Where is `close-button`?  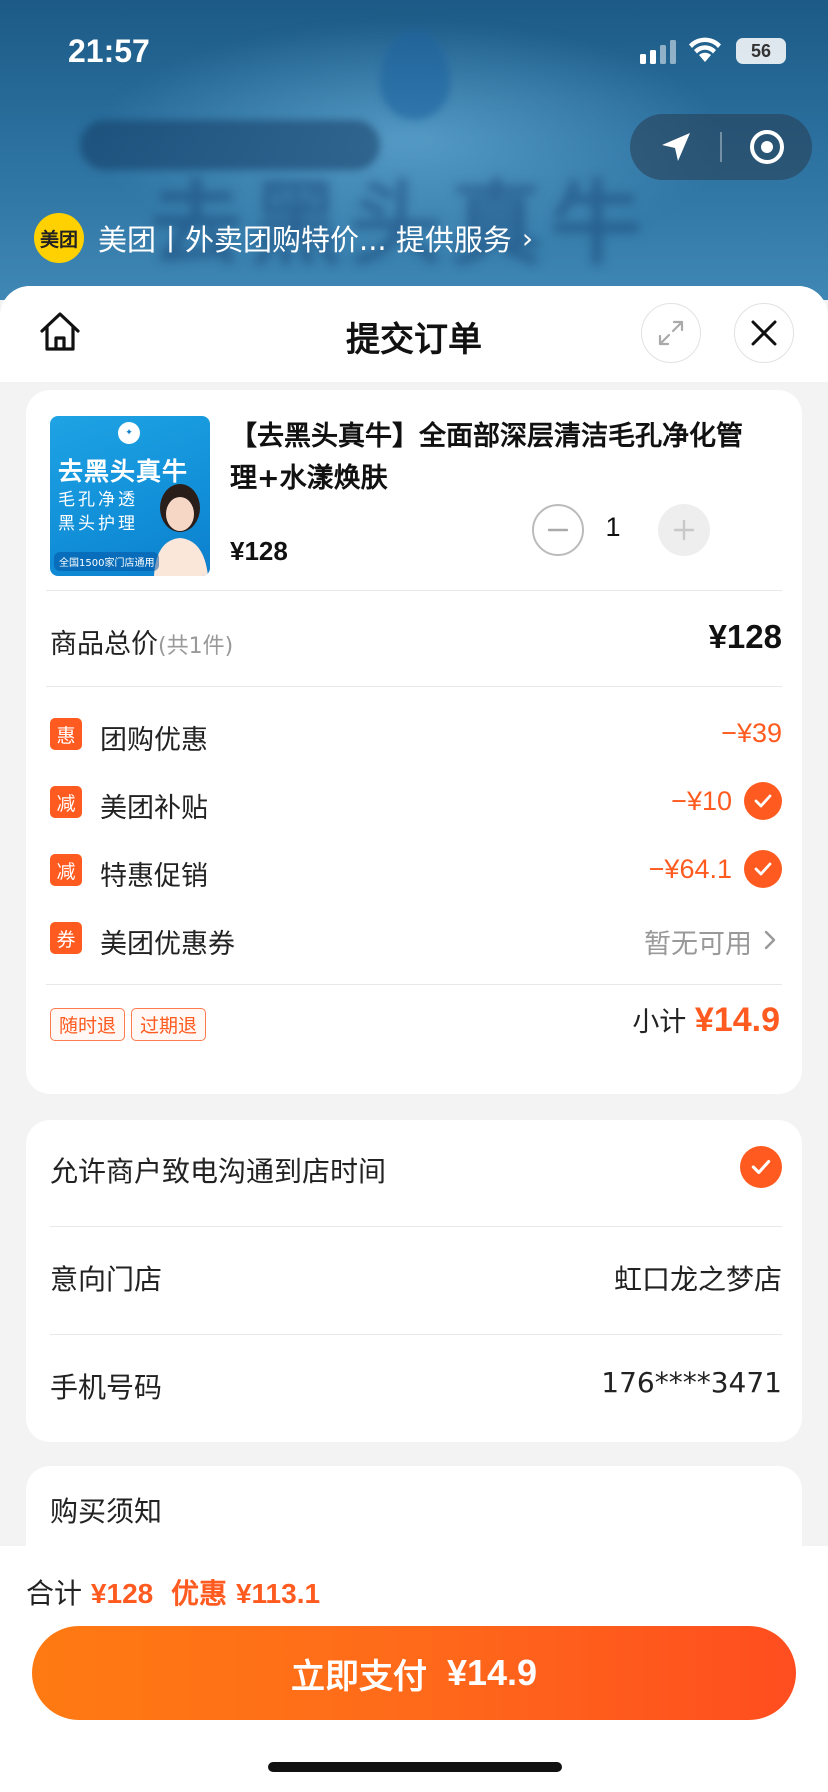 close-button is located at coordinates (764, 333).